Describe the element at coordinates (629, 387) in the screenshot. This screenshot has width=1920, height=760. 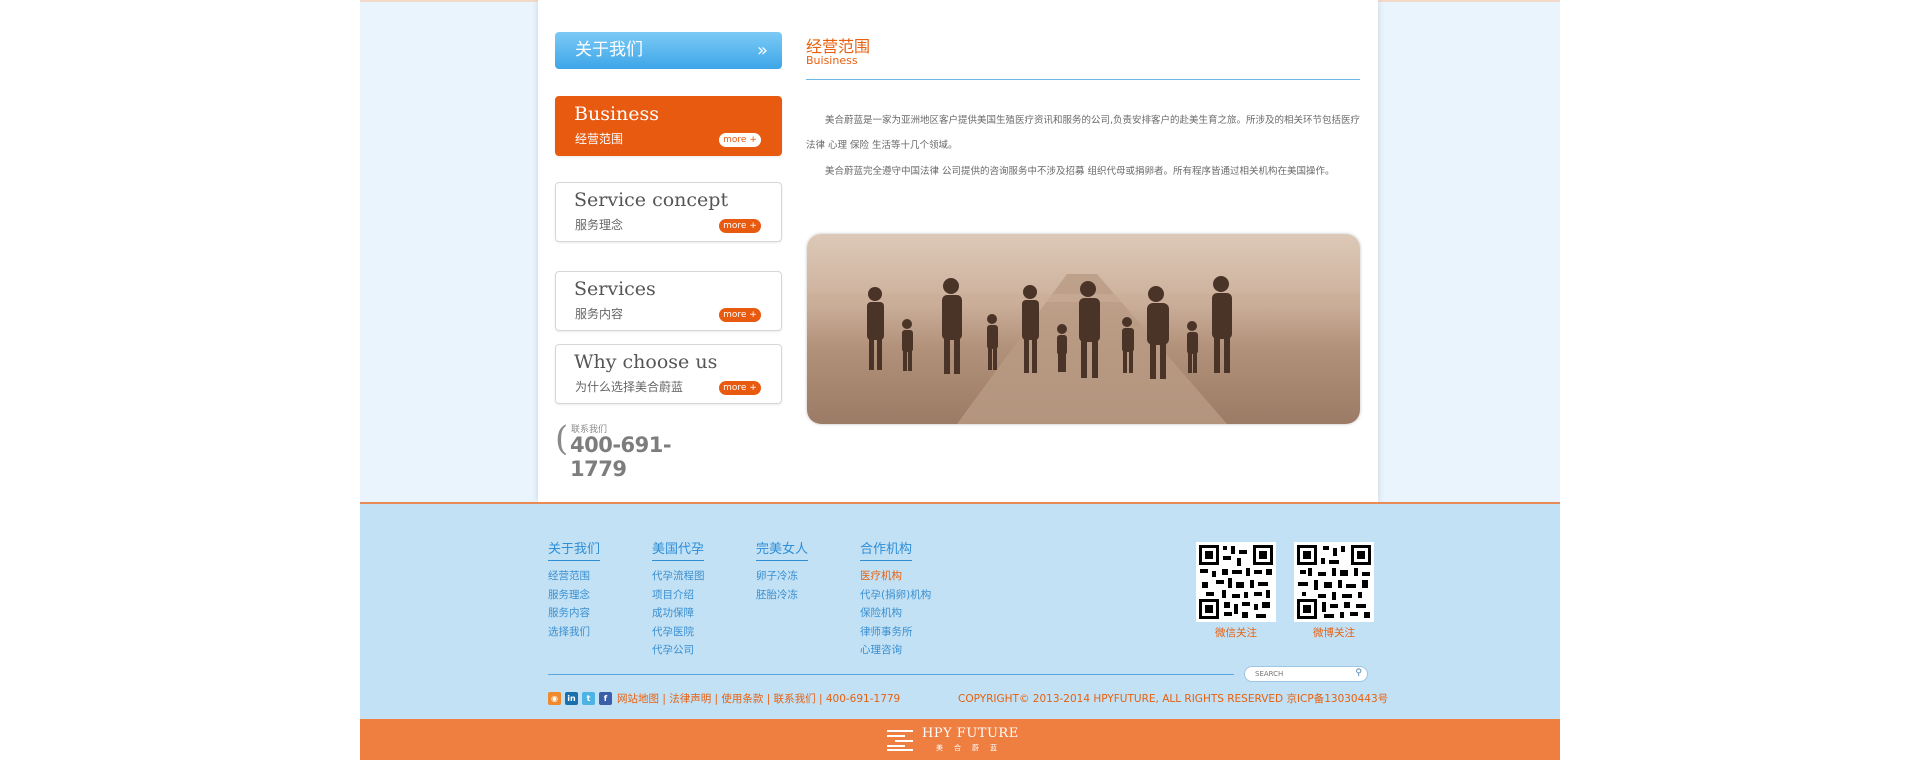
I see `sidebar-item-title-cn: 为什么选择美合蔚蓝` at that location.